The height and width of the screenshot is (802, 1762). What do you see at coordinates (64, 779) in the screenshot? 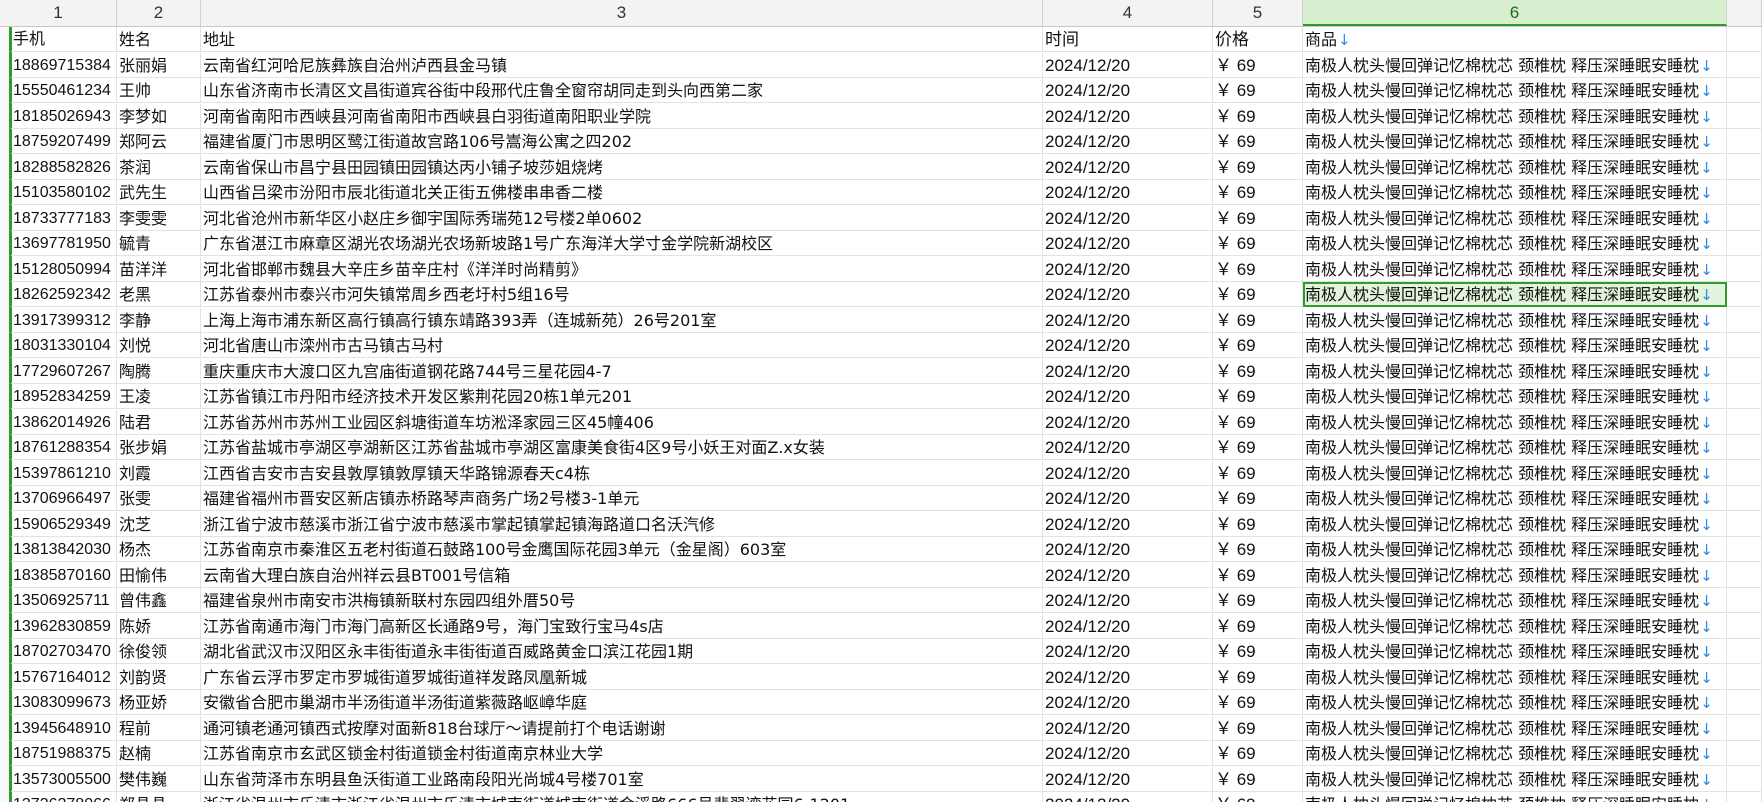
I see `phone-cell: 13573005500` at bounding box center [64, 779].